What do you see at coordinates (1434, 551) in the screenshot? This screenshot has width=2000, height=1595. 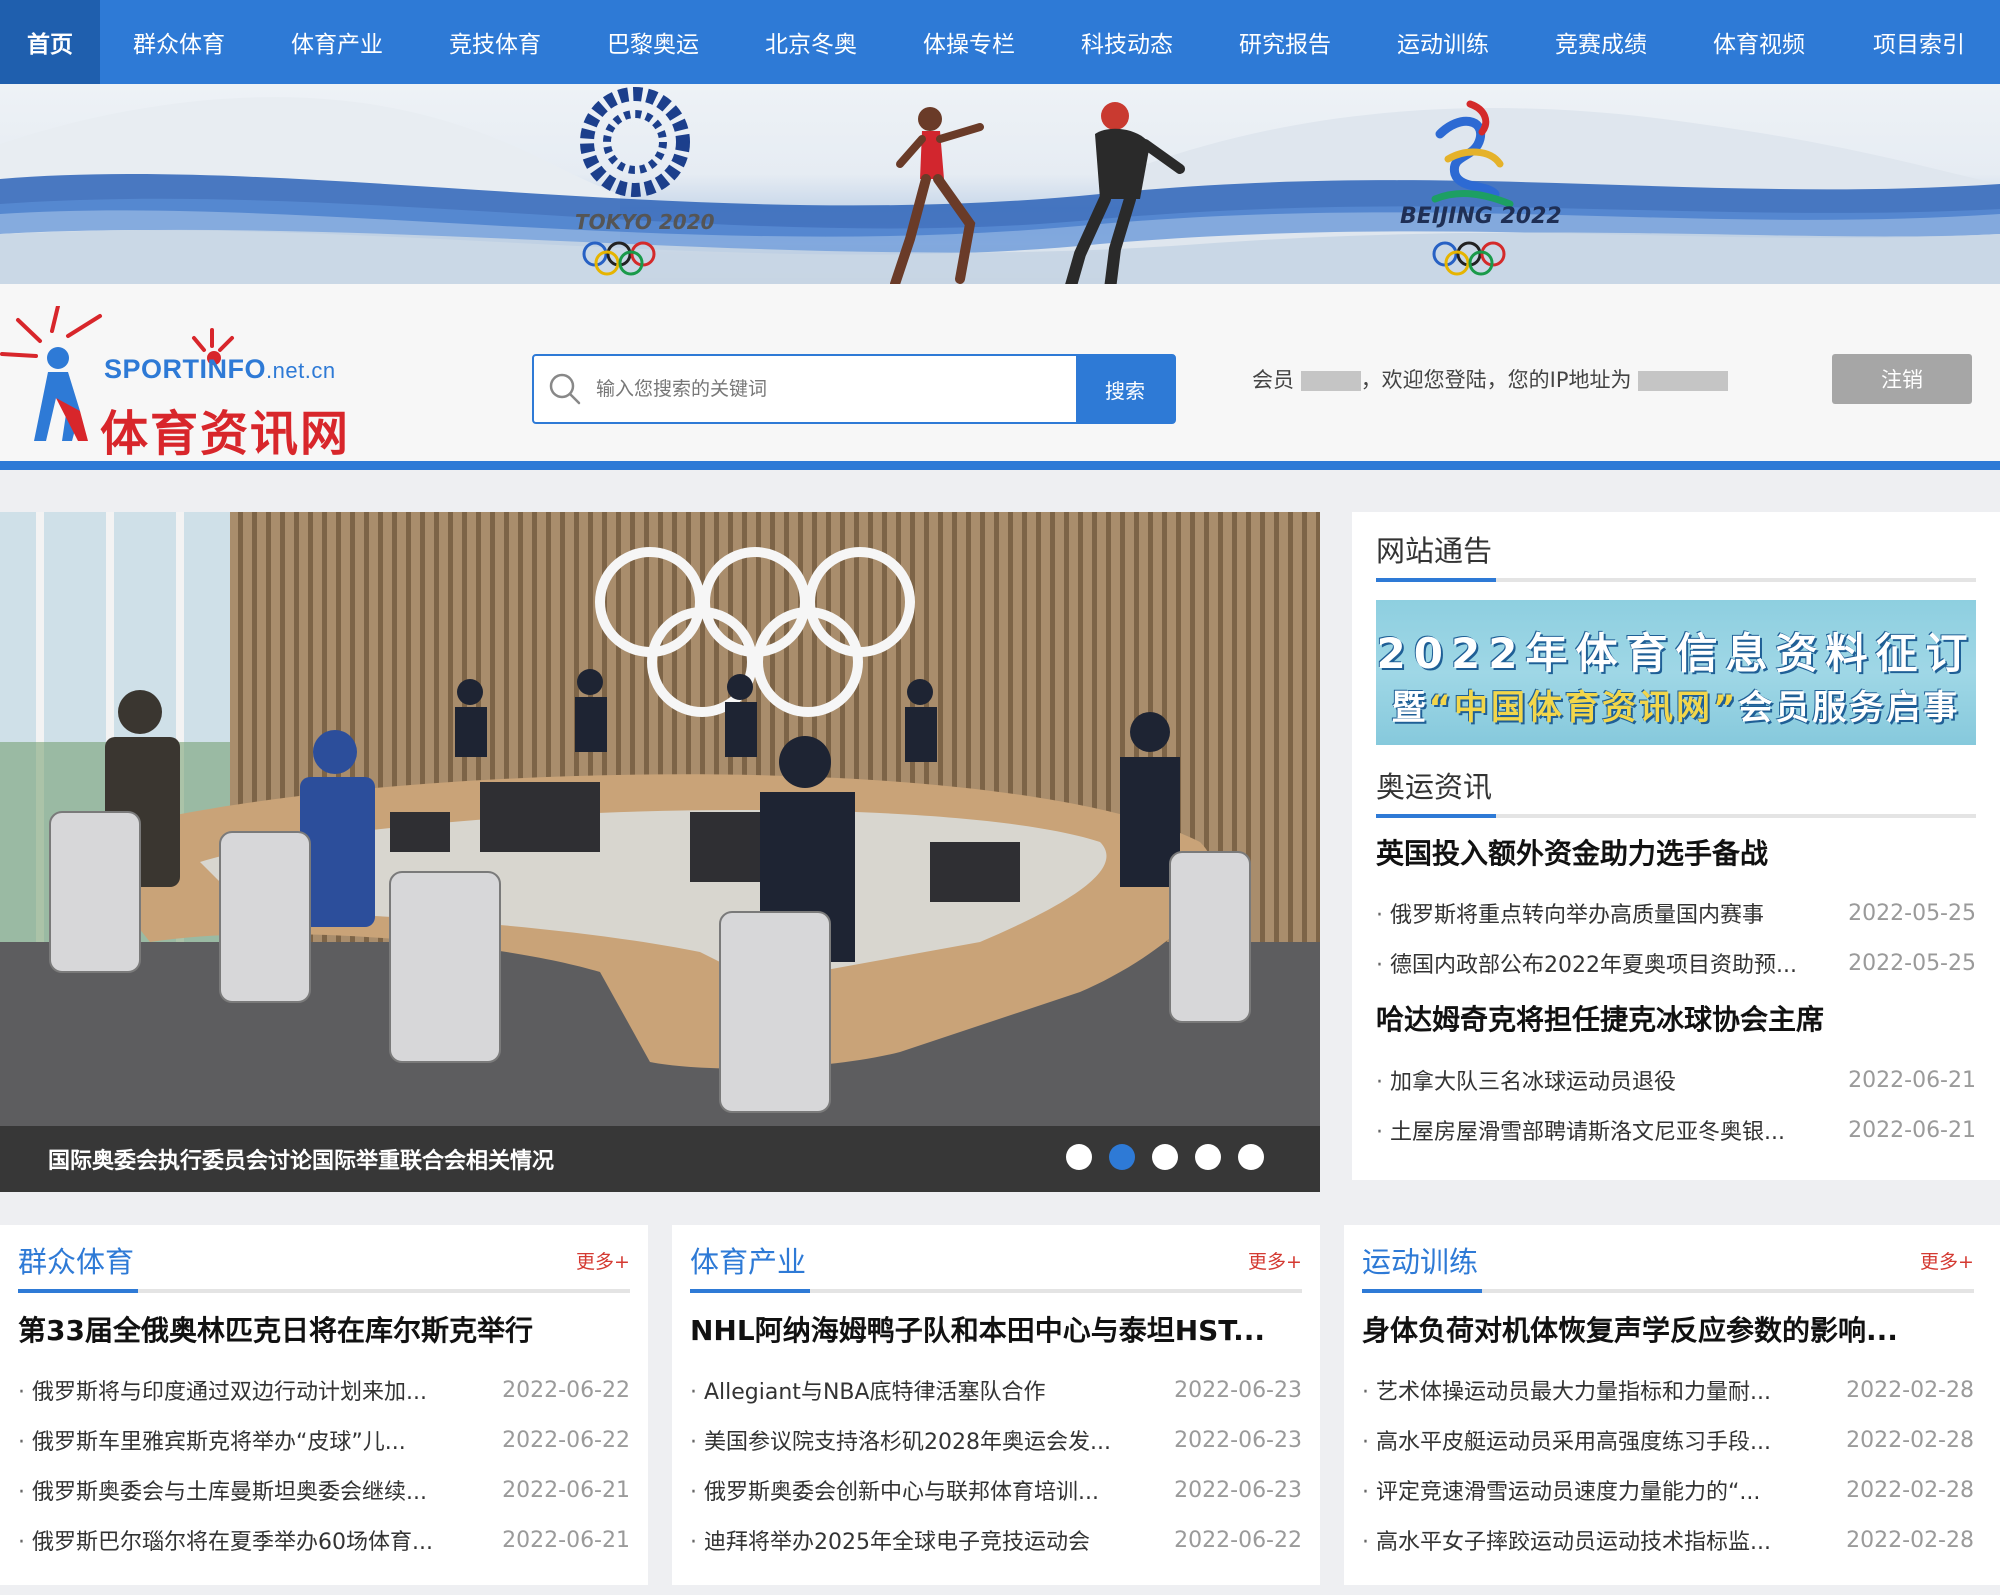 I see `notice-section-title: 网站通告` at bounding box center [1434, 551].